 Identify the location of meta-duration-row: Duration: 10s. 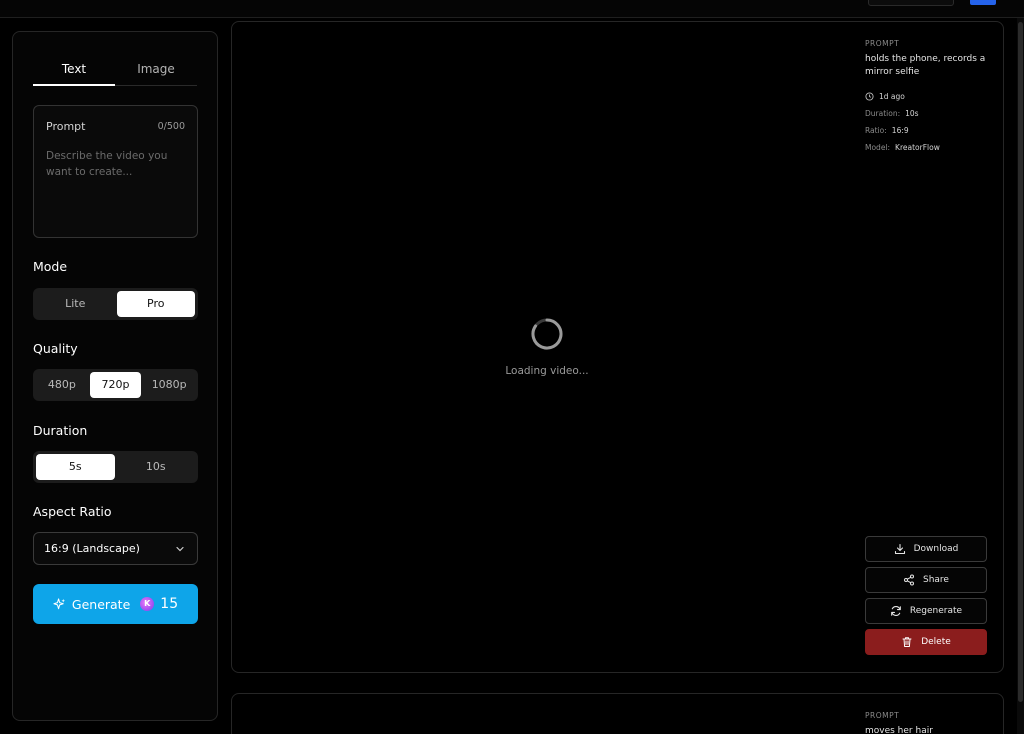
(927, 113).